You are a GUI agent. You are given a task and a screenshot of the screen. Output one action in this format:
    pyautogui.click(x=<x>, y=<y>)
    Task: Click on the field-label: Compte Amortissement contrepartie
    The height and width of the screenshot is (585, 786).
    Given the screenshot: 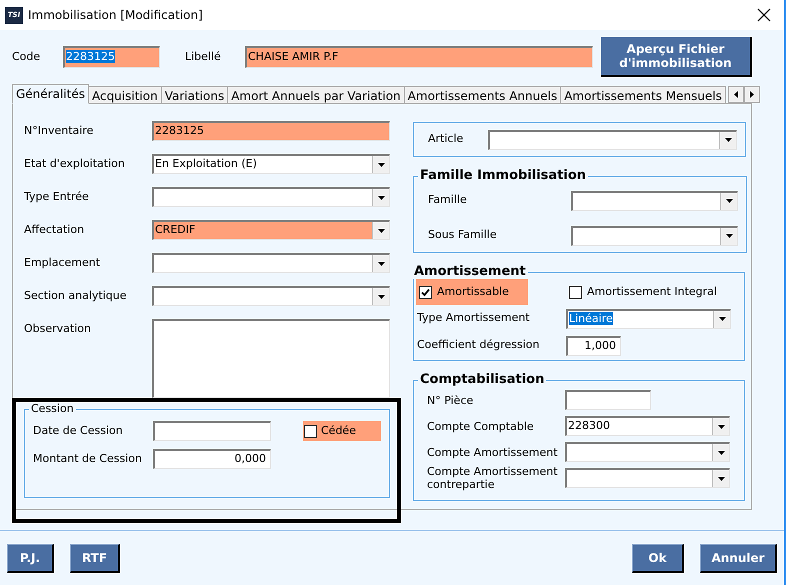 What is the action you would take?
    pyautogui.click(x=492, y=478)
    